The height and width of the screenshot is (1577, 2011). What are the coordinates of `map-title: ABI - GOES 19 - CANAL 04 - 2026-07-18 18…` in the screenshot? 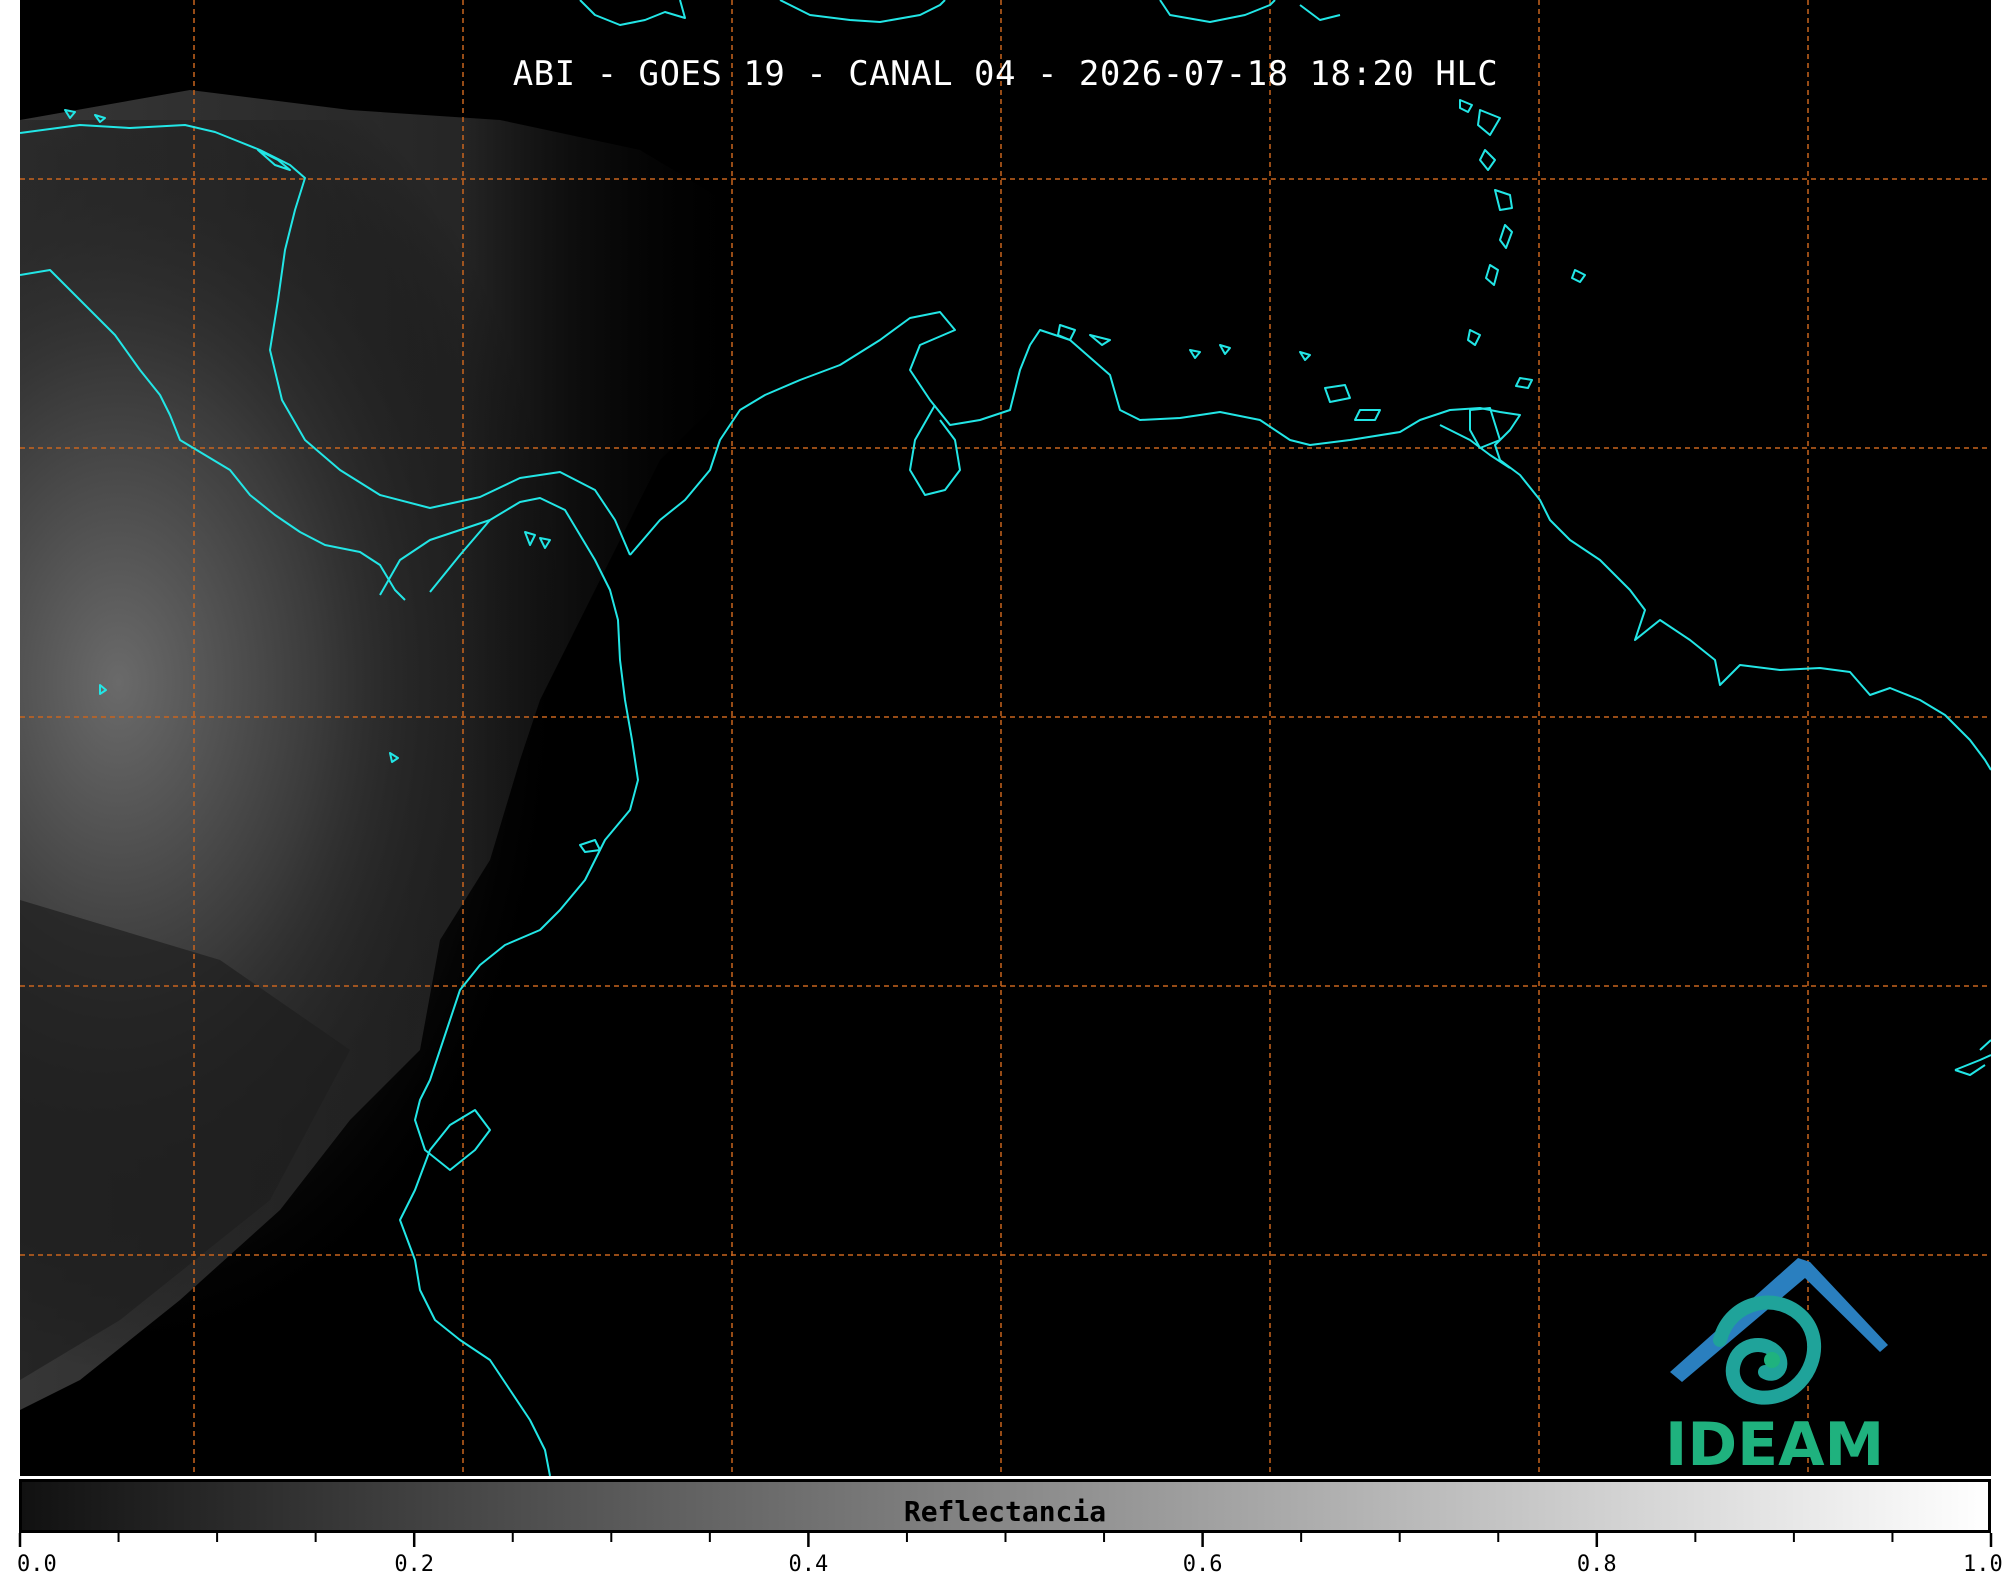 It's located at (1005, 74).